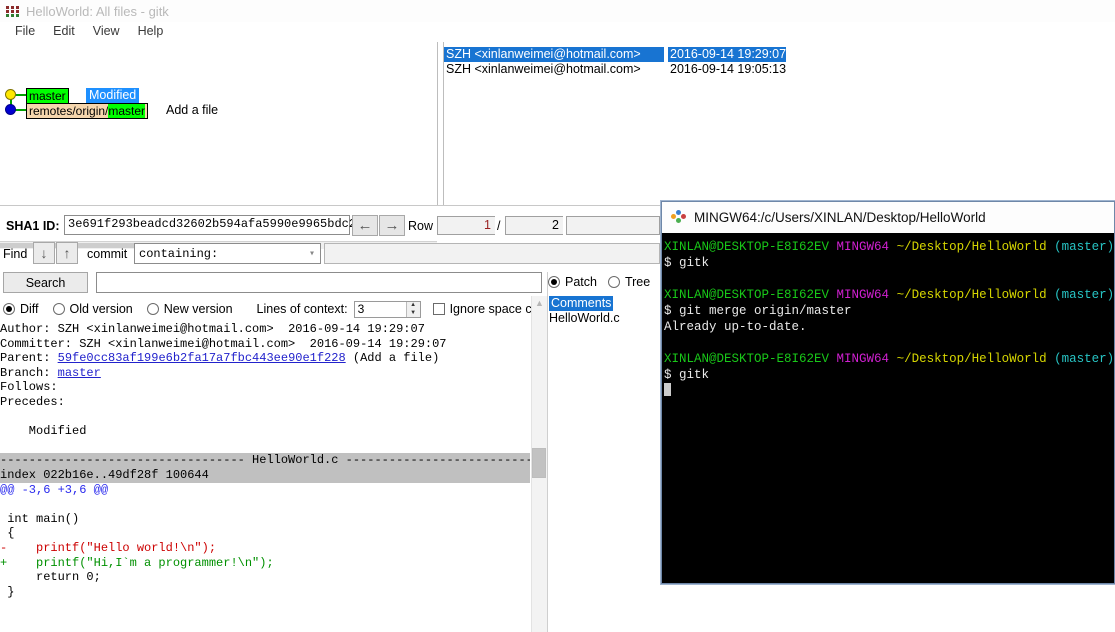 This screenshot has width=1115, height=632. I want to click on radio-patch-indicator, so click(554, 282).